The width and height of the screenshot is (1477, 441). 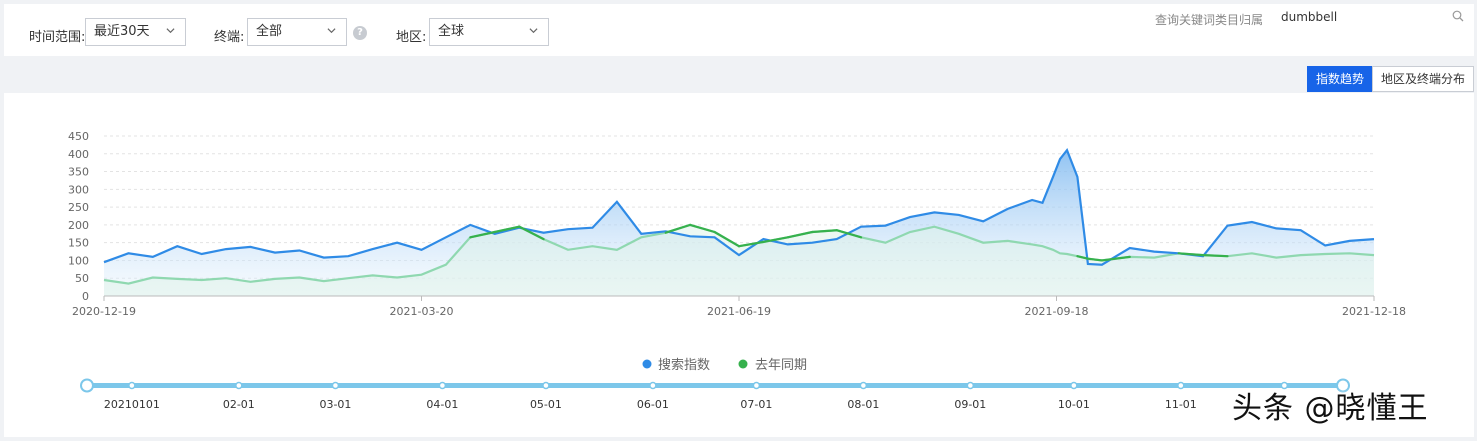 I want to click on range-slider-label: 11-01, so click(x=1181, y=404).